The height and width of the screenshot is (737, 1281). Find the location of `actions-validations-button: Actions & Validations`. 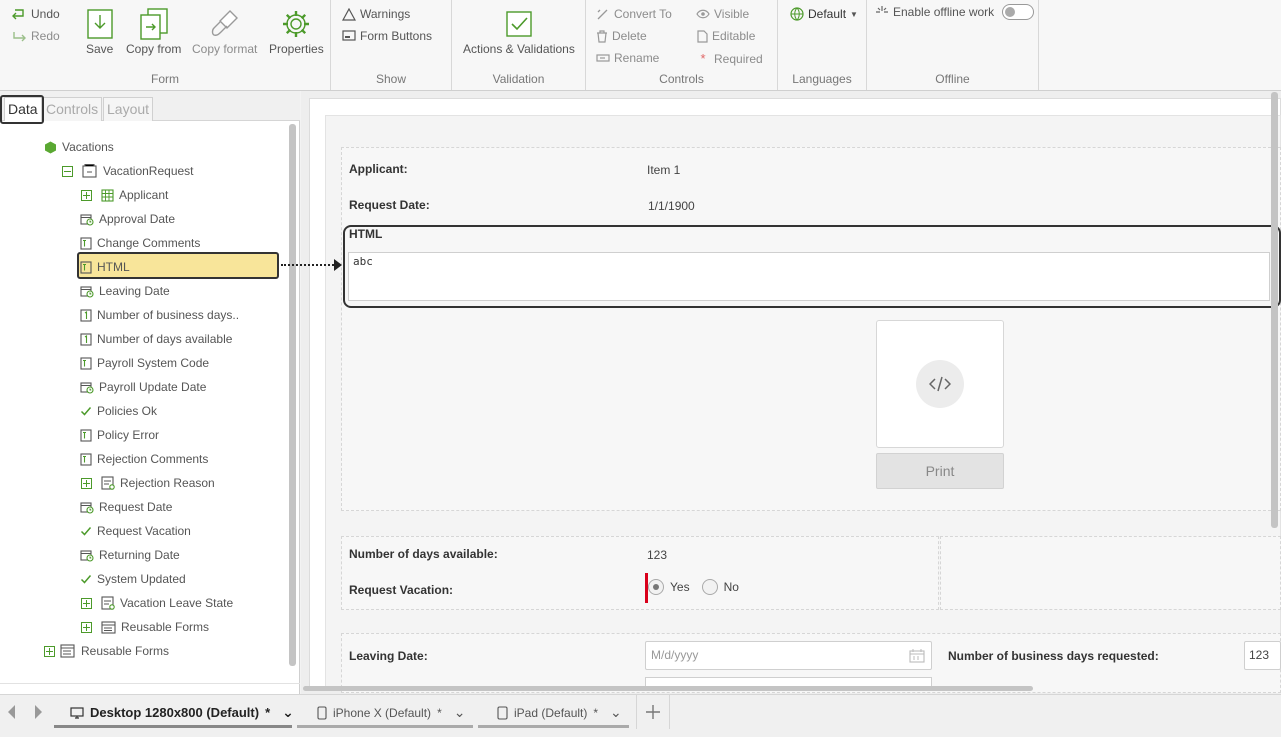

actions-validations-button: Actions & Validations is located at coordinates (519, 31).